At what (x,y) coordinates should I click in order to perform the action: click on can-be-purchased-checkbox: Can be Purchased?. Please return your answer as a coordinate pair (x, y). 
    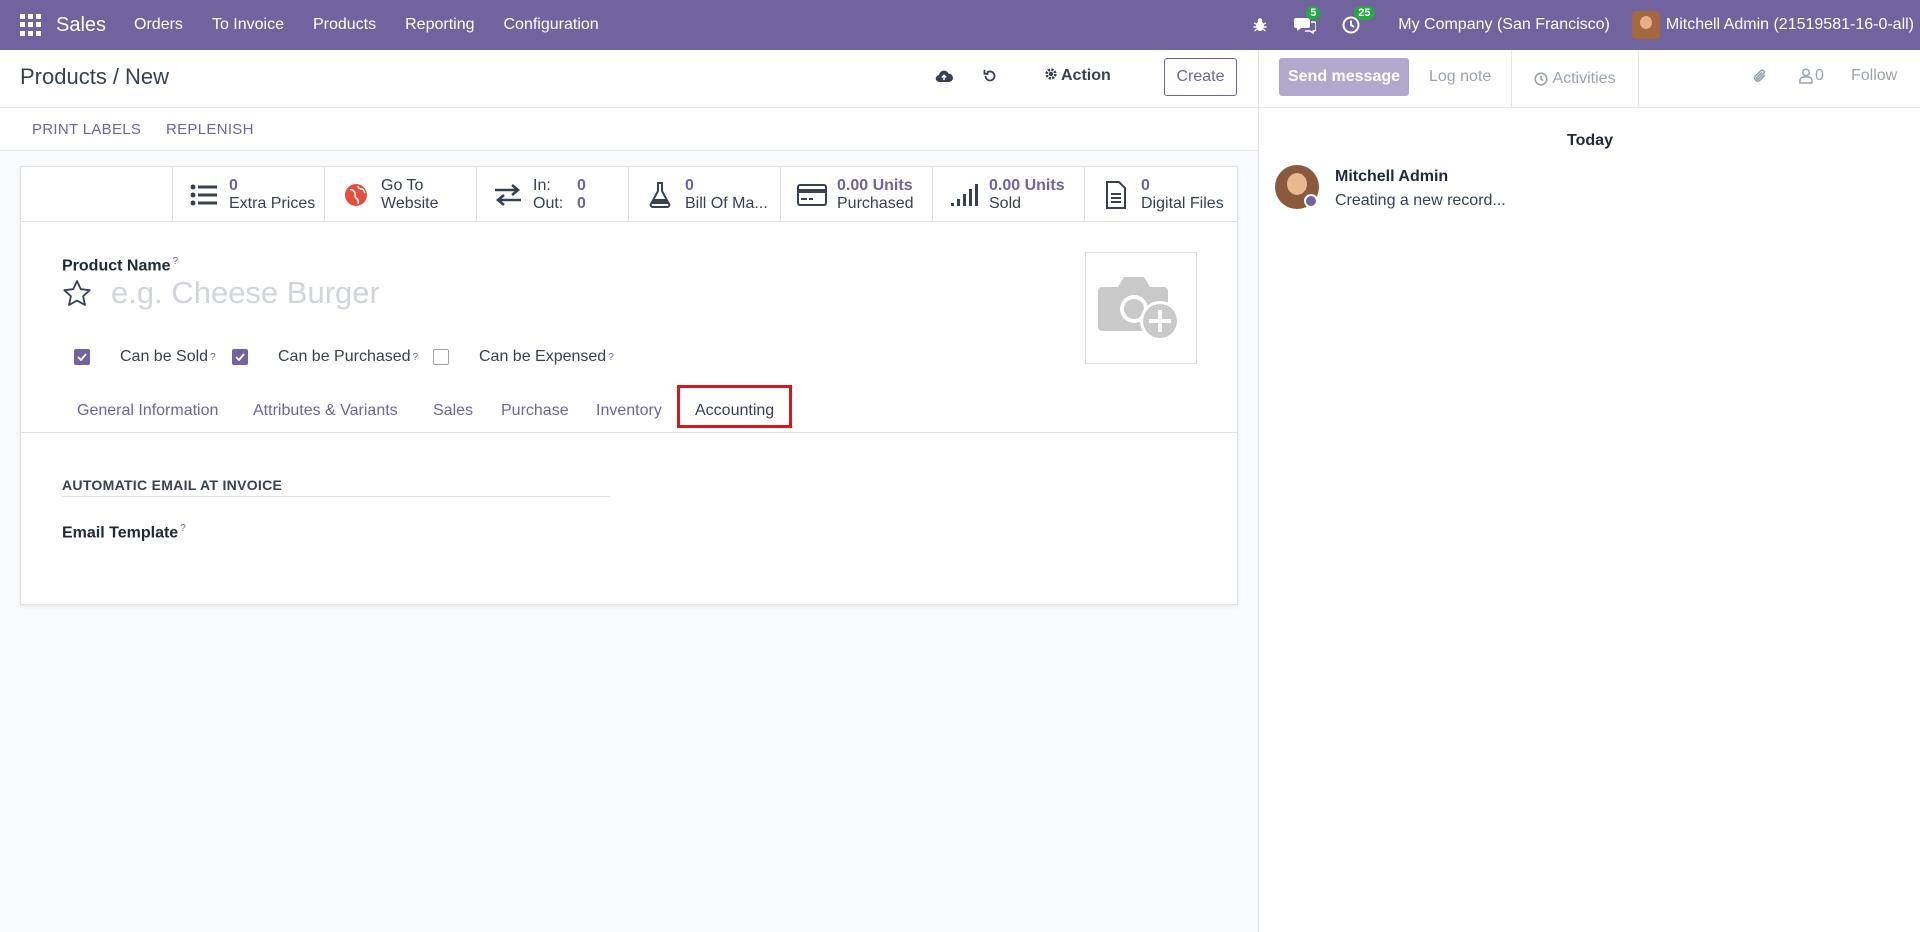
    Looking at the image, I should click on (325, 357).